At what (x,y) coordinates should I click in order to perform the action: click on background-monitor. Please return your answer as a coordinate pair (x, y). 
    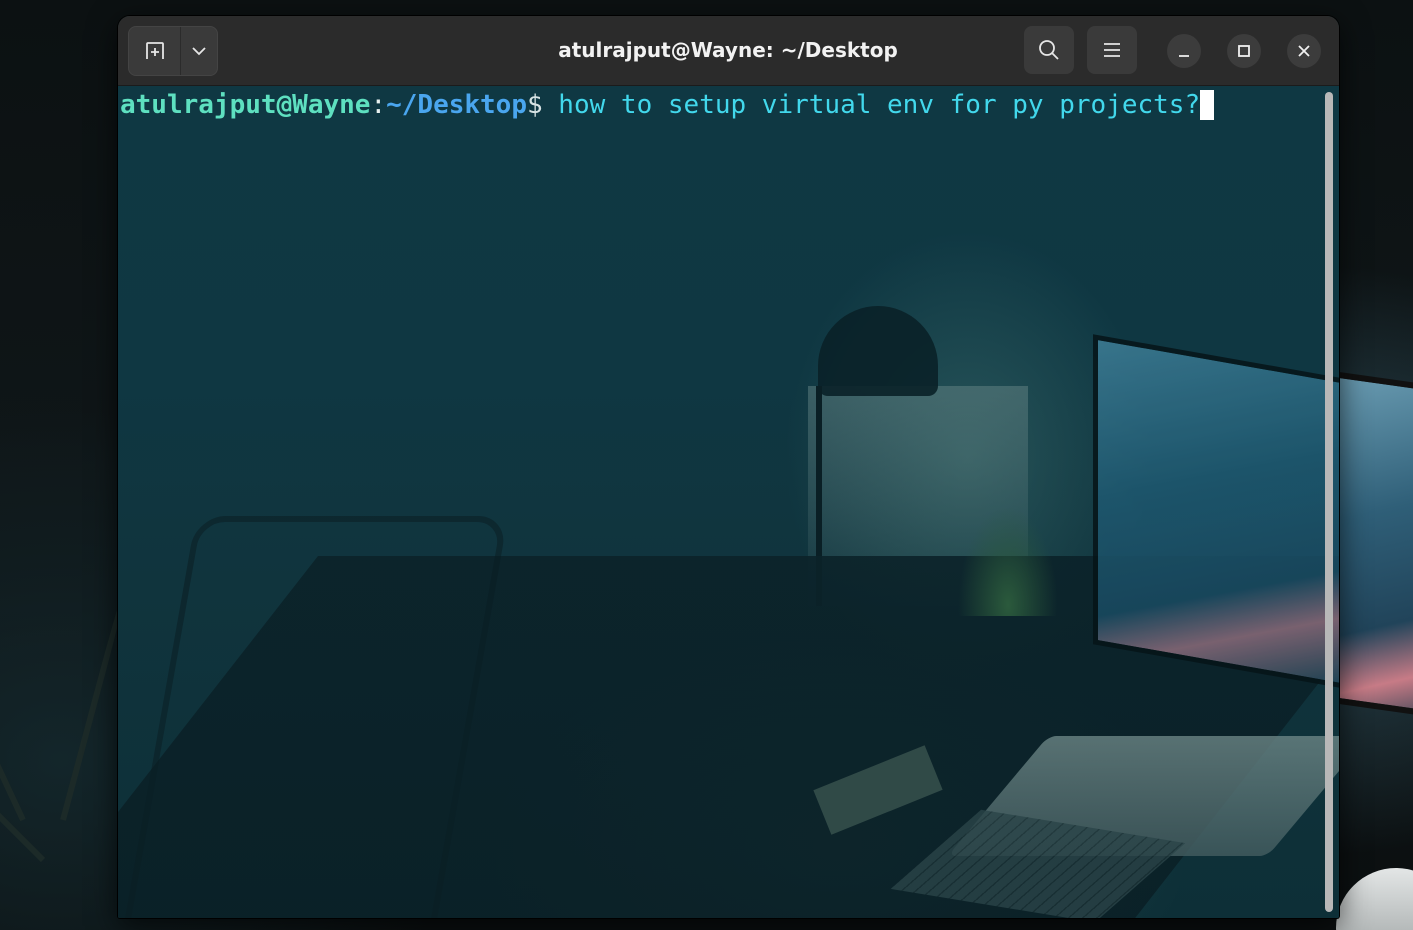
    Looking at the image, I should click on (1216, 513).